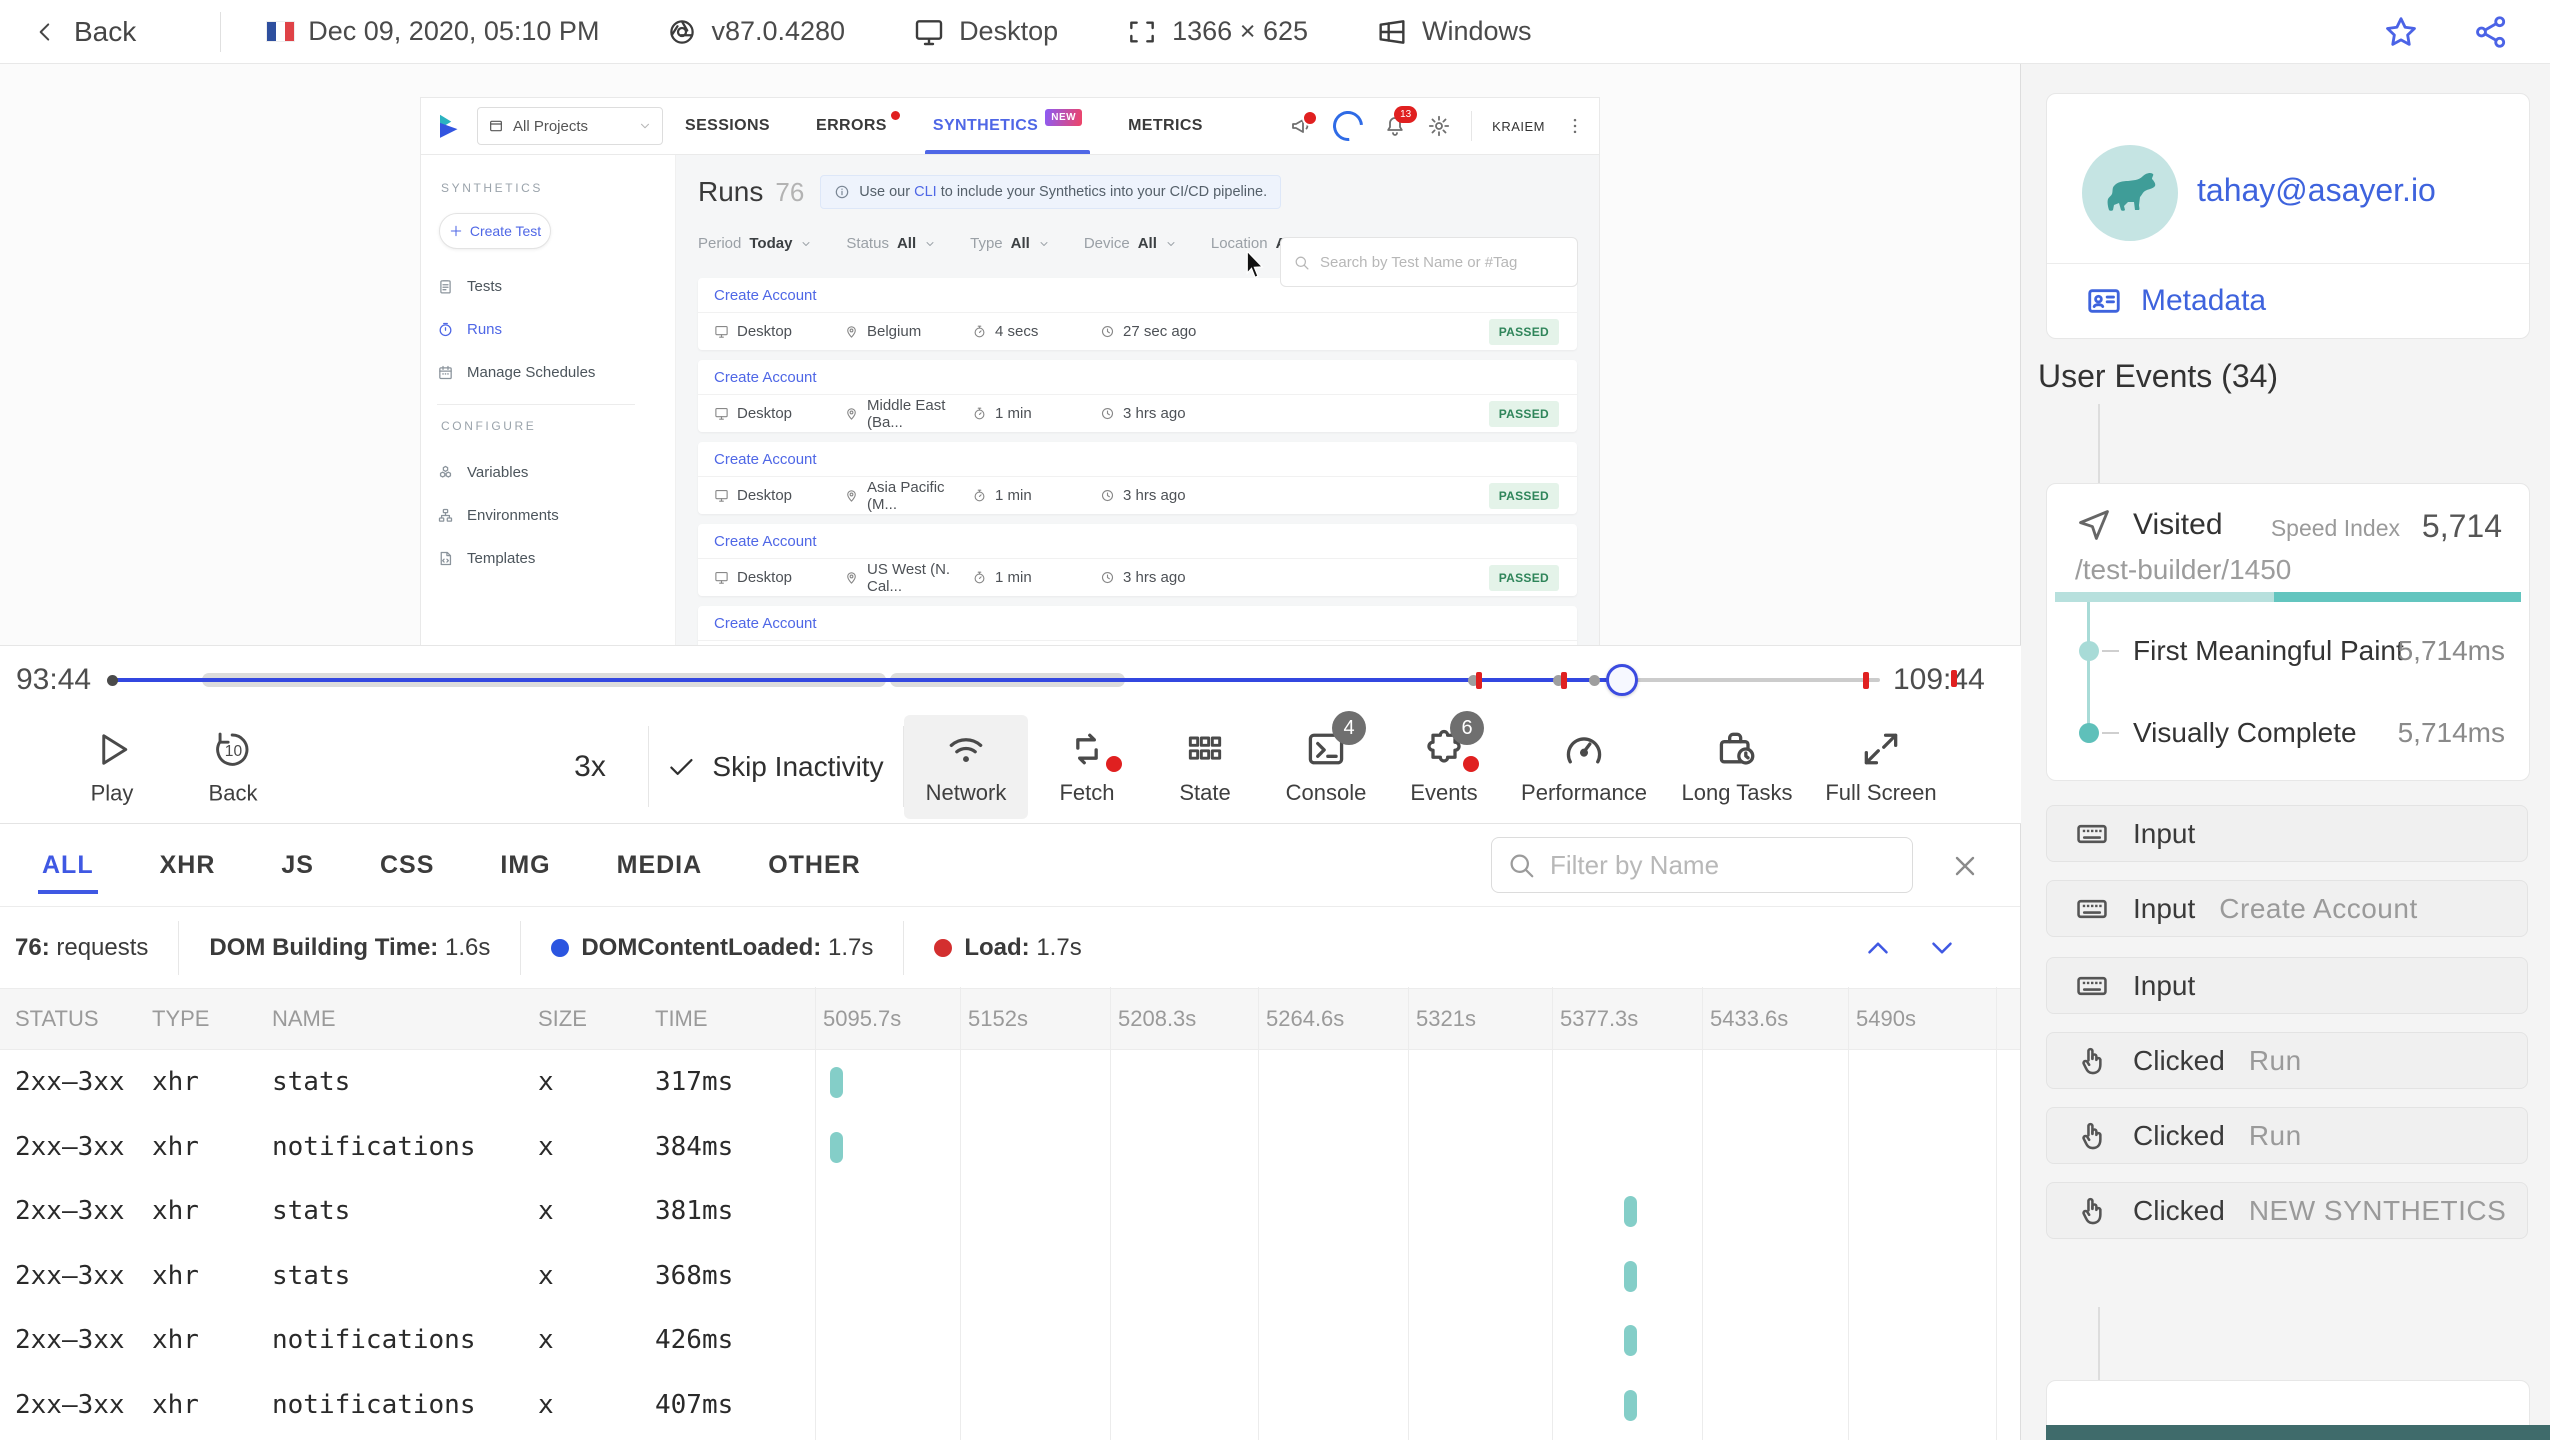 The height and width of the screenshot is (1440, 2550). Describe the element at coordinates (2092, 909) in the screenshot. I see `keyboard-icon` at that location.